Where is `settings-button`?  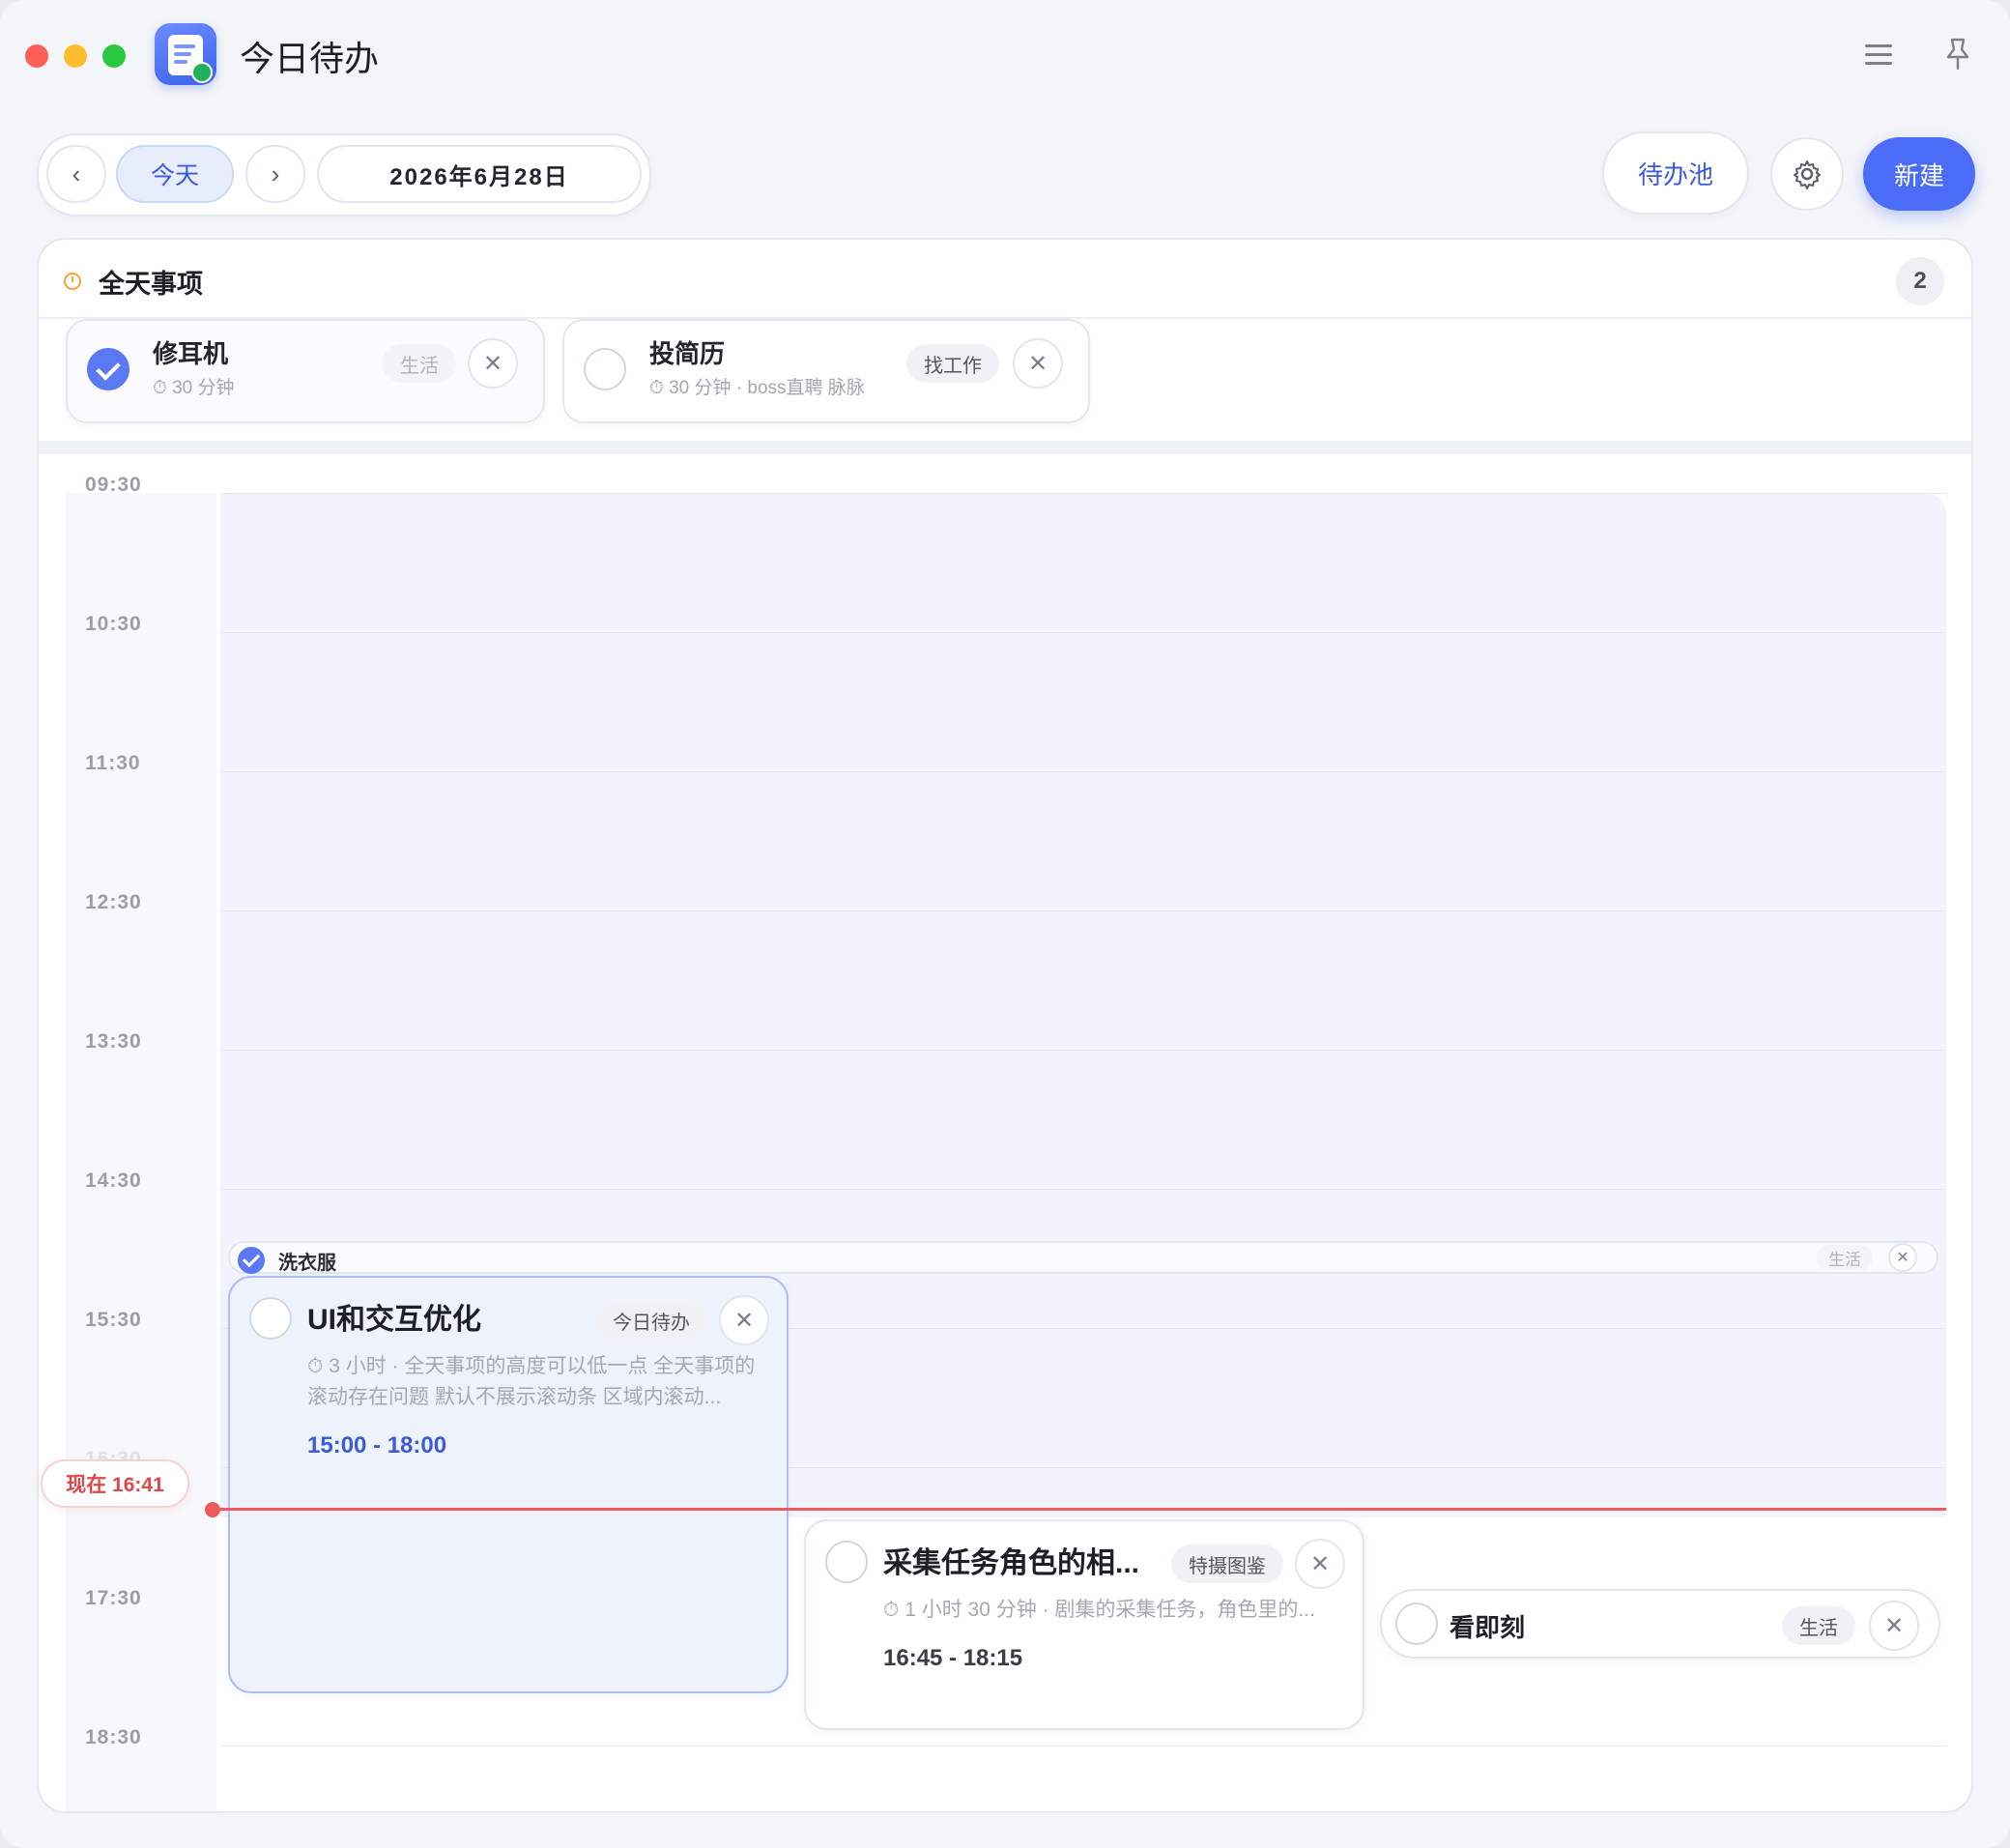
settings-button is located at coordinates (1807, 174).